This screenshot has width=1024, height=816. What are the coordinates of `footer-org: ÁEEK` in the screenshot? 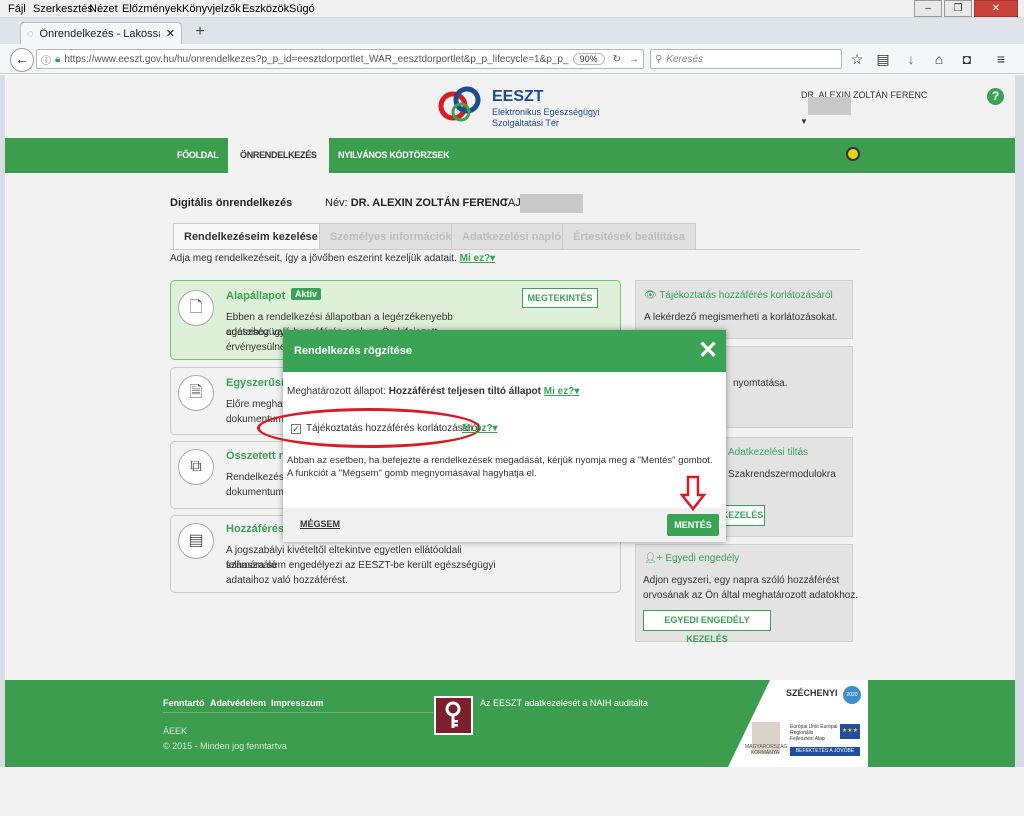 It's located at (175, 731).